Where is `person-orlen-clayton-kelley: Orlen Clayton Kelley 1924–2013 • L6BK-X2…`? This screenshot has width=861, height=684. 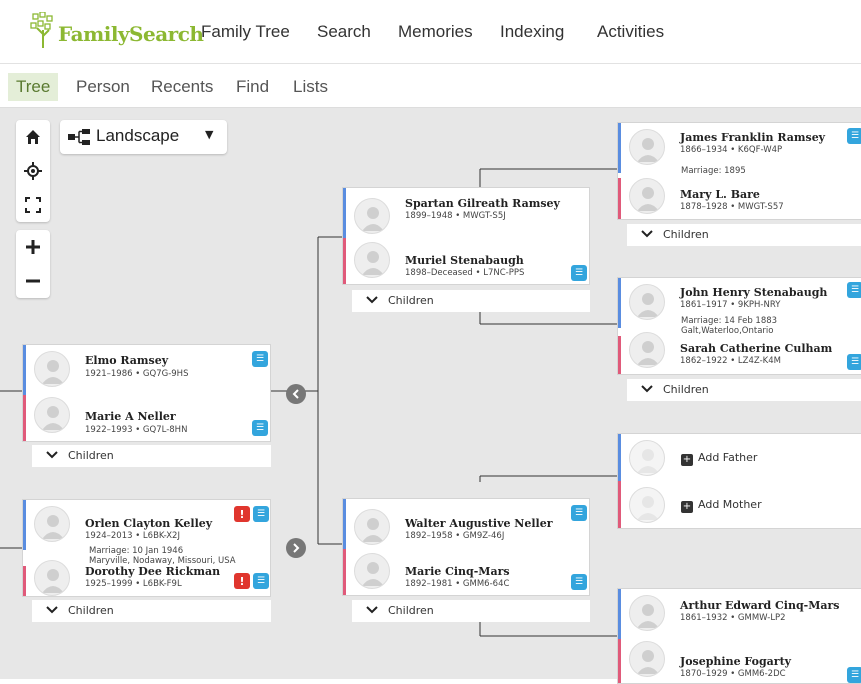
person-orlen-clayton-kelley: Orlen Clayton Kelley 1924–2013 • L6BK-X2… is located at coordinates (146, 525).